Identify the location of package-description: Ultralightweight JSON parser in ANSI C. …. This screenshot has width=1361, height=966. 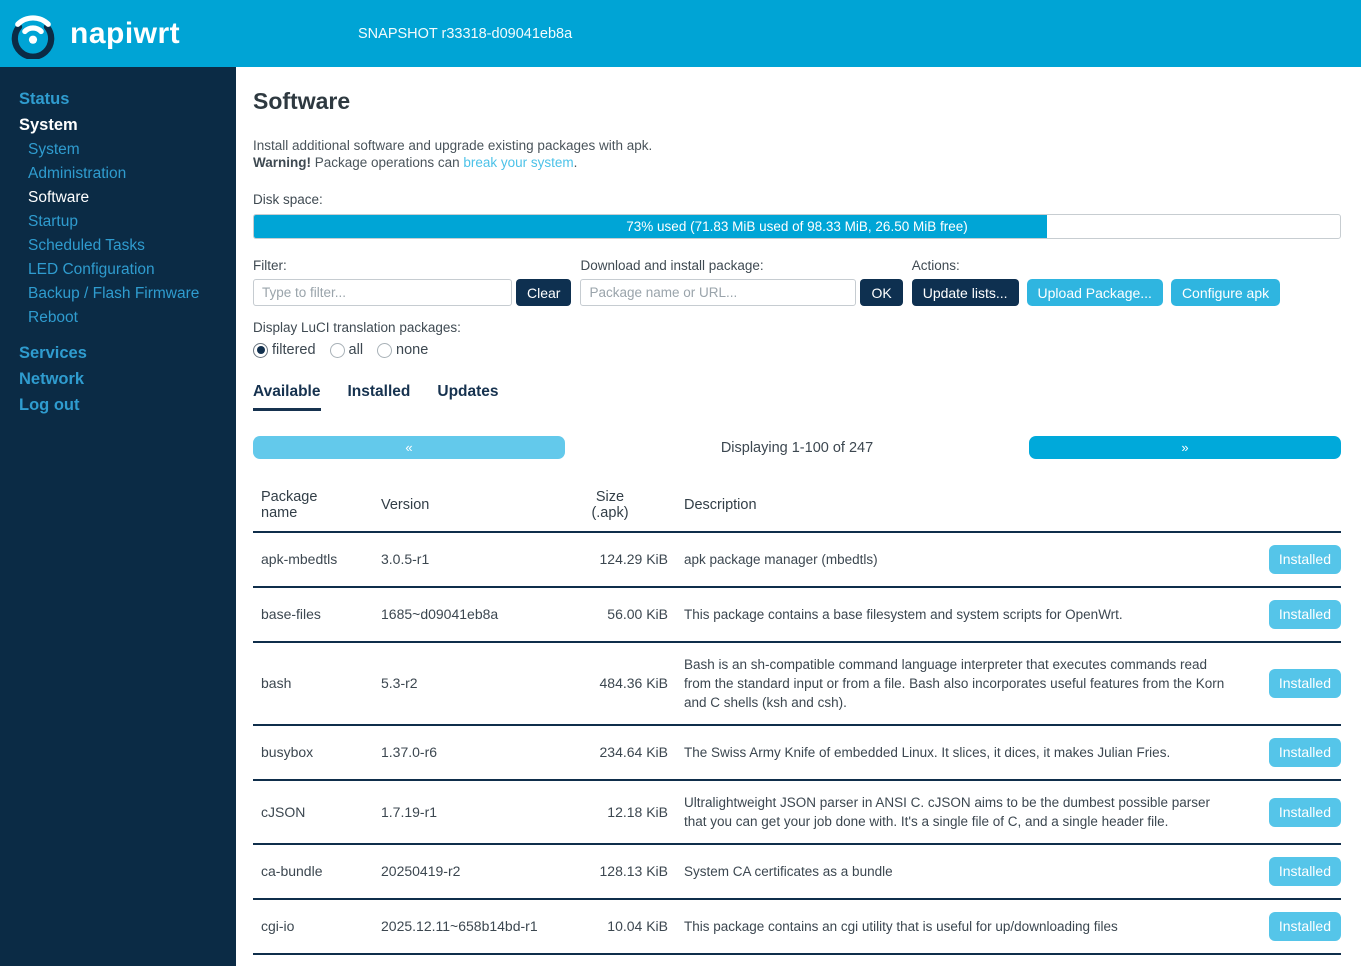
(952, 812).